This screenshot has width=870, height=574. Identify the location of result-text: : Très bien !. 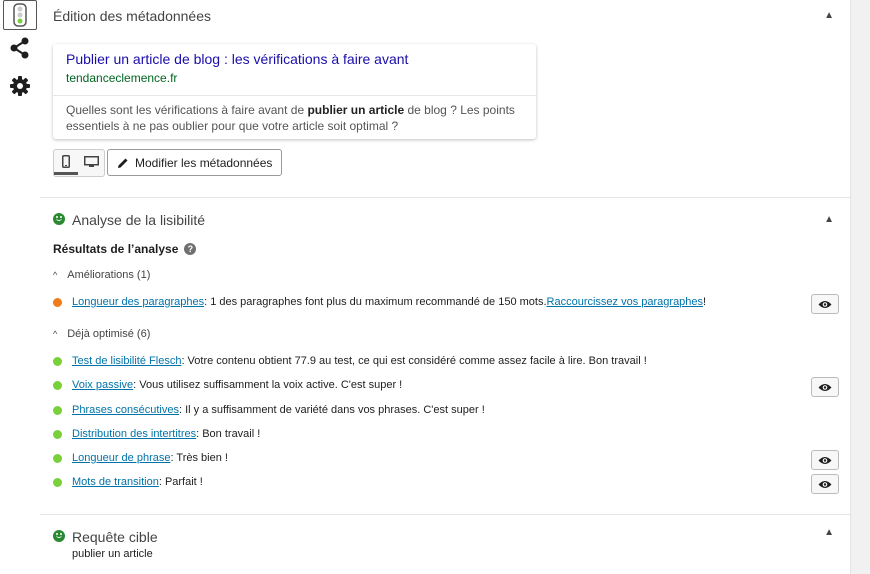
(199, 458).